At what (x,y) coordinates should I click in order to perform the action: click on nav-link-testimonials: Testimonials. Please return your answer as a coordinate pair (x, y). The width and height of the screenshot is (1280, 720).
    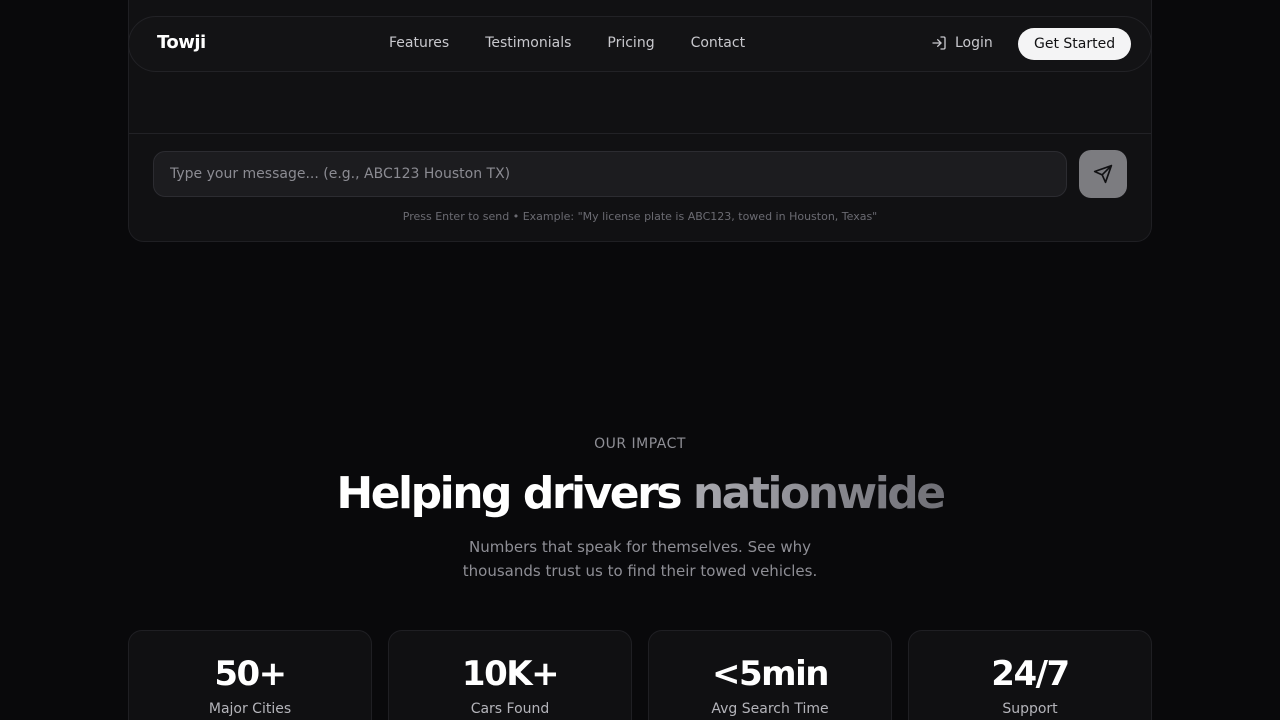
    Looking at the image, I should click on (528, 43).